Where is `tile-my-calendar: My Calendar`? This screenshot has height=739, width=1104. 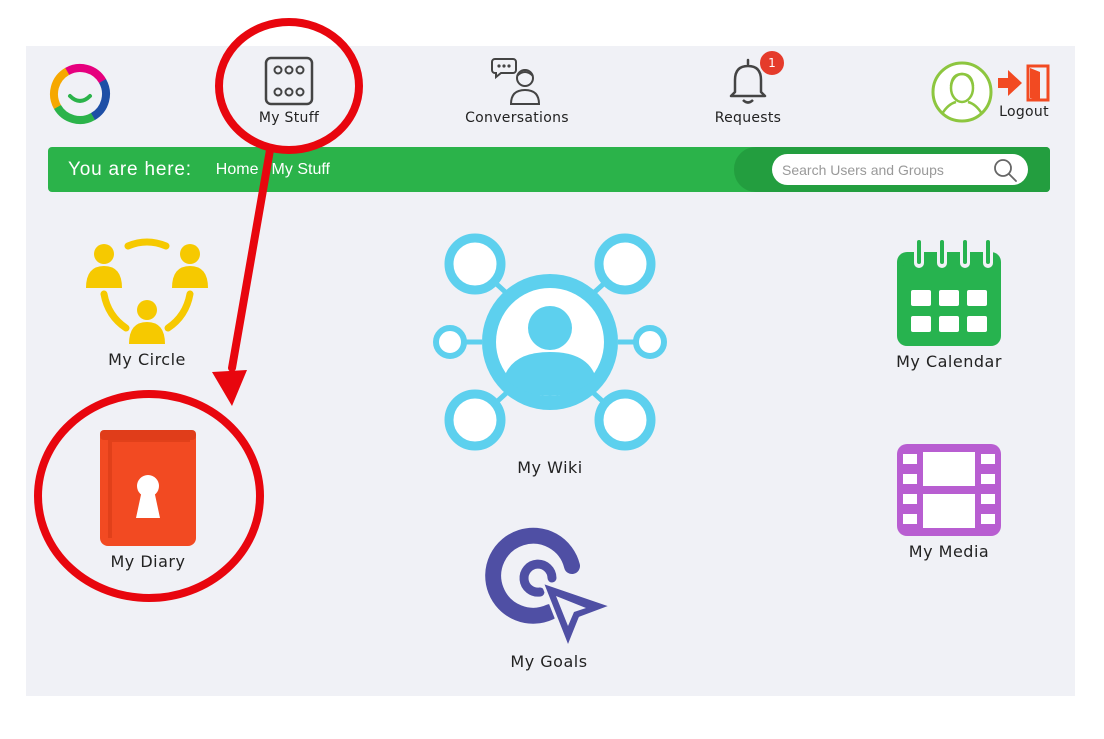
tile-my-calendar: My Calendar is located at coordinates (949, 305).